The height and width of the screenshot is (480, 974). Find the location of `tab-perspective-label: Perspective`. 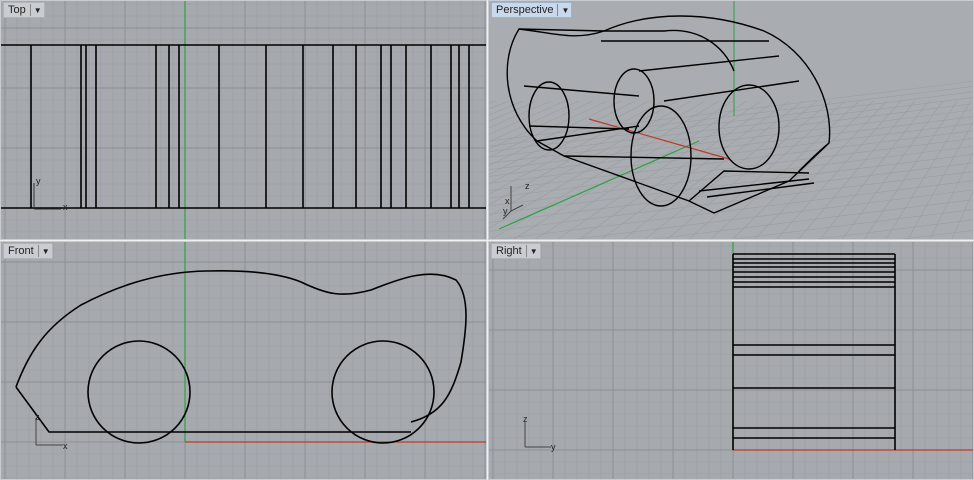

tab-perspective-label: Perspective is located at coordinates (527, 10).